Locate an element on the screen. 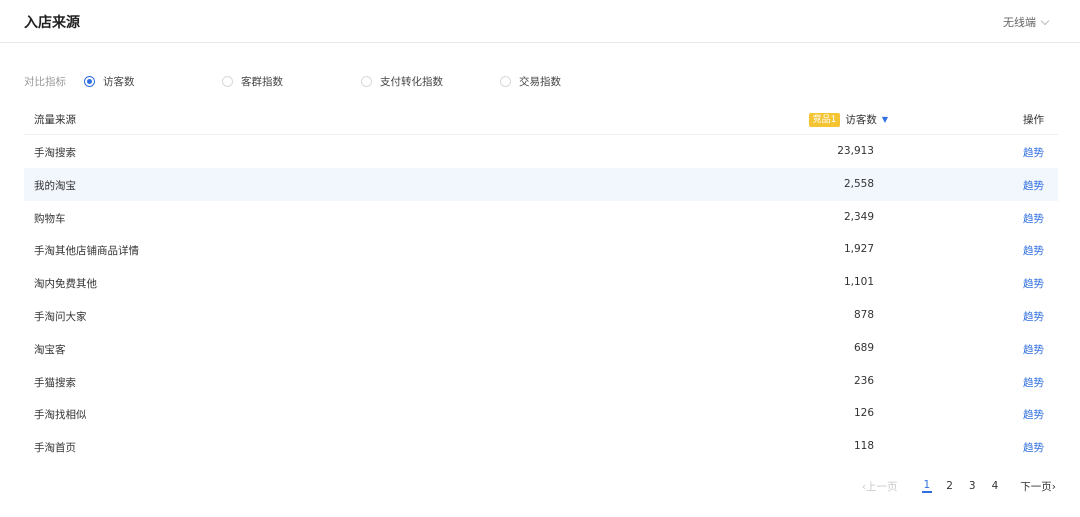 The height and width of the screenshot is (517, 1080). row-visitors: 23,913 is located at coordinates (855, 151).